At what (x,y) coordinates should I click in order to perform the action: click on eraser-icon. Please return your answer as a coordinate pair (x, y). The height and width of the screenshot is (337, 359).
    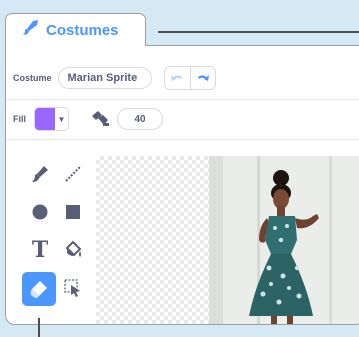
    Looking at the image, I should click on (38, 289).